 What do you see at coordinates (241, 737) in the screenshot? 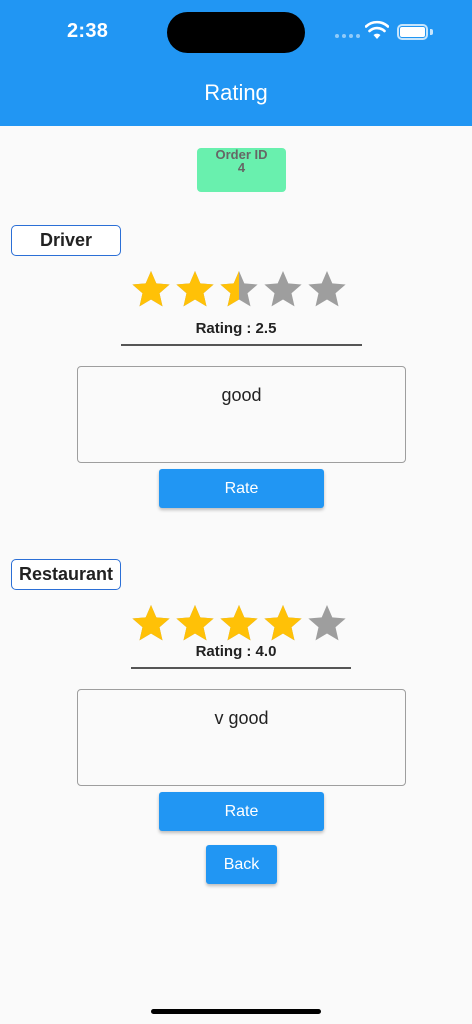
I see `restaurant-comment-field: v good` at bounding box center [241, 737].